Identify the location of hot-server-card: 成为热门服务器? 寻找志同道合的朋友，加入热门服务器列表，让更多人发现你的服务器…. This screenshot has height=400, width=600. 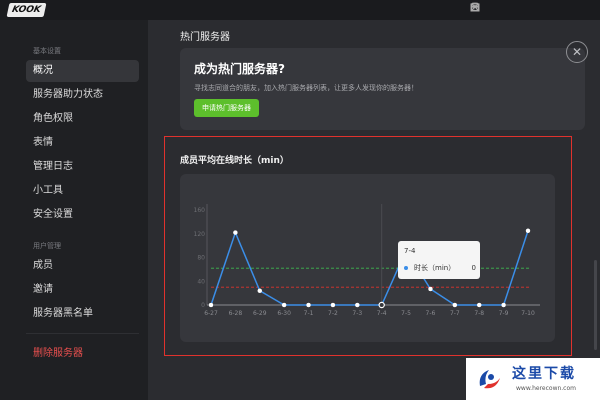
(382, 89).